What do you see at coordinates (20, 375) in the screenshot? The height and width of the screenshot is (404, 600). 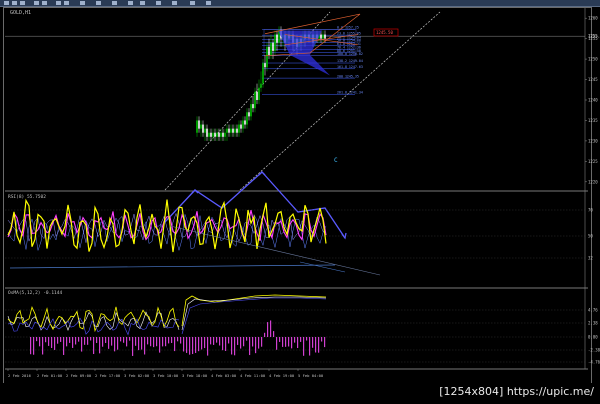 I see `time-tick-label: 2 Feb 2016` at bounding box center [20, 375].